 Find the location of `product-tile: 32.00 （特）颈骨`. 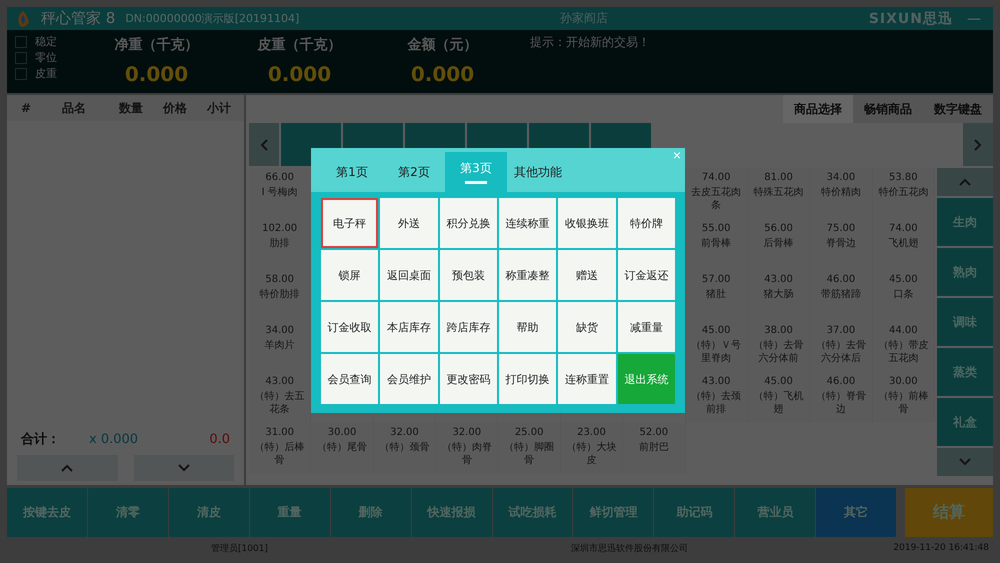

product-tile: 32.00 （特）颈骨 is located at coordinates (405, 448).